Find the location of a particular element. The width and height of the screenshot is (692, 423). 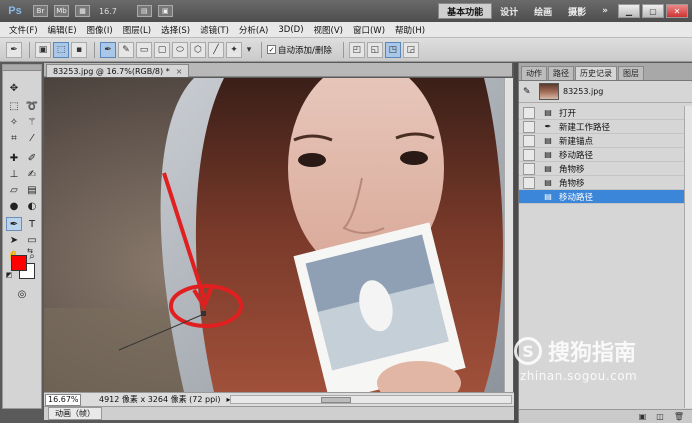

mini-bridge-button: Mb is located at coordinates (61, 11).